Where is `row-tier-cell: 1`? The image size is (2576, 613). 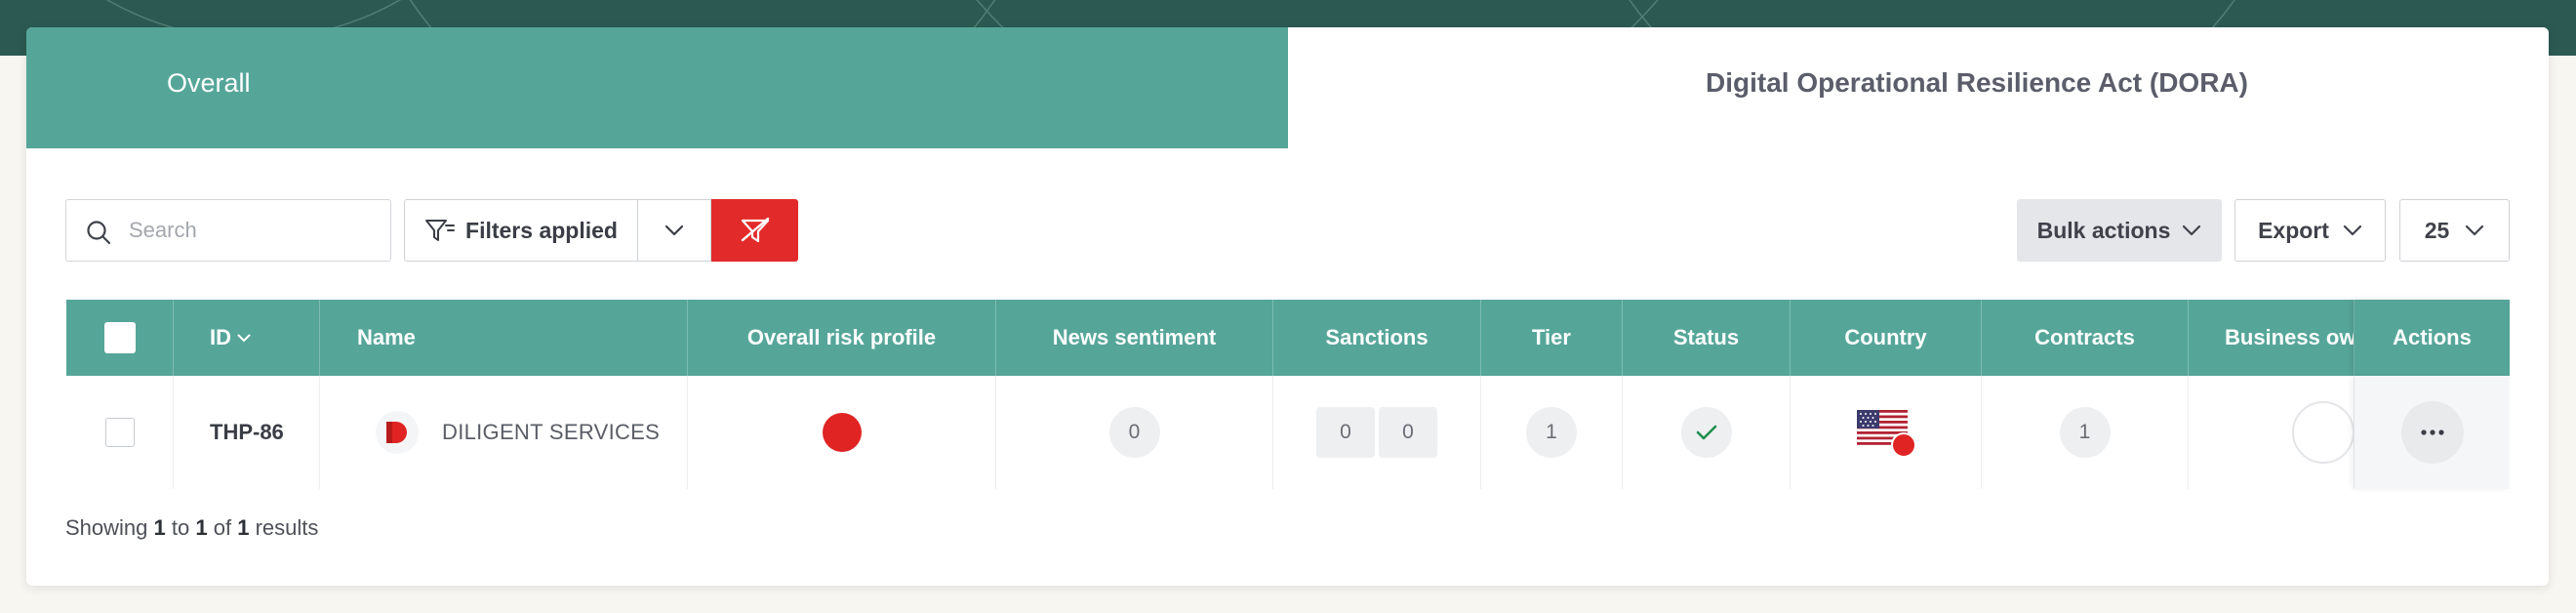 row-tier-cell: 1 is located at coordinates (1552, 432).